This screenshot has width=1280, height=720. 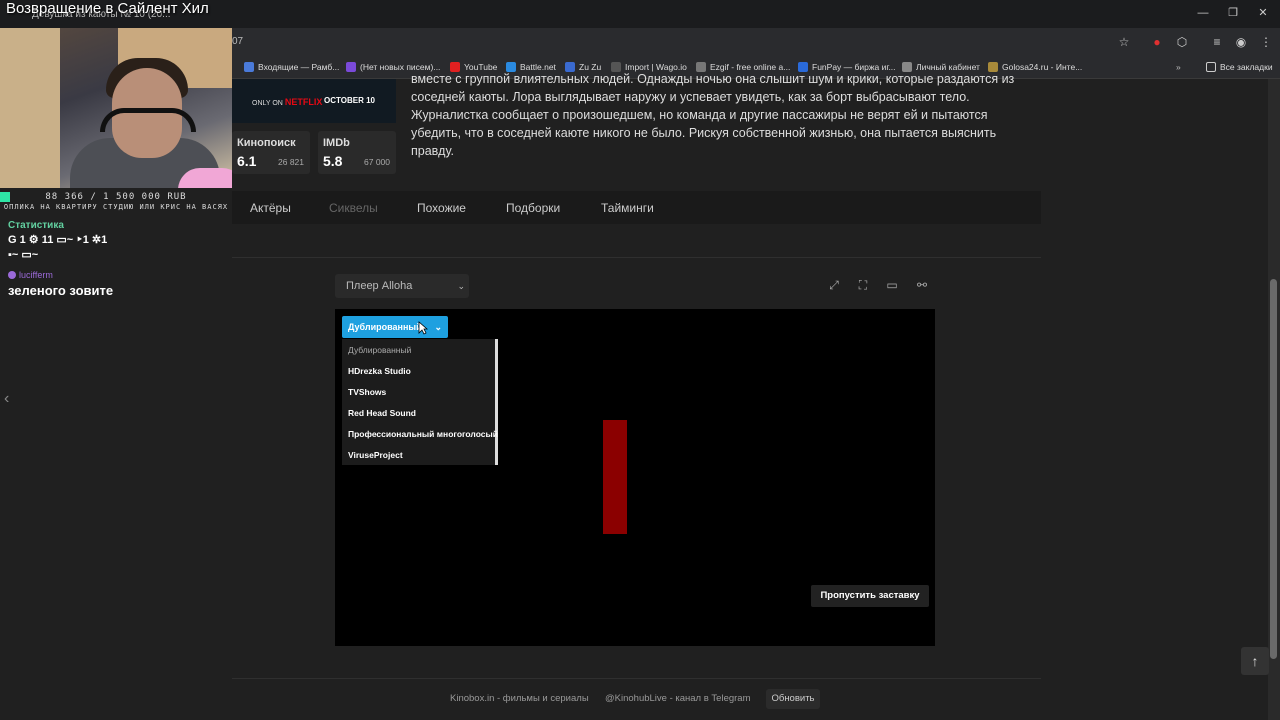 I want to click on poster-image: ONLY ON NETFLIX OCTOBER 10, so click(x=314, y=101).